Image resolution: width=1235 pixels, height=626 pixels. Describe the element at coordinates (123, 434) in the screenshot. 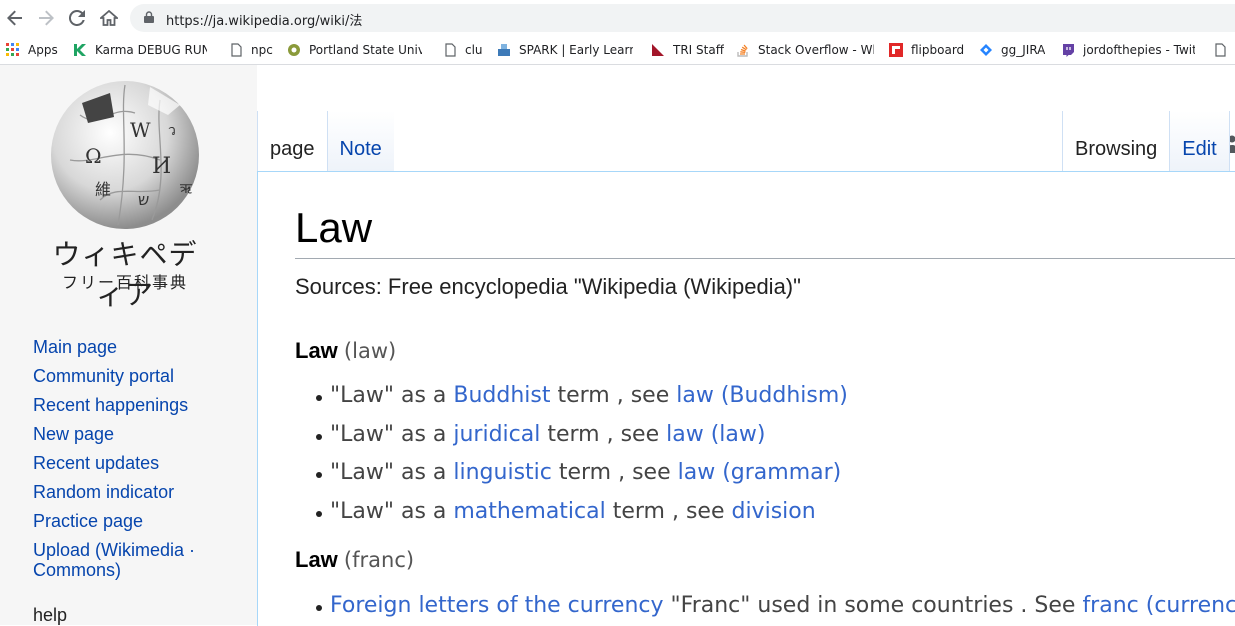

I see `sidebar-item-new-page: New page` at that location.